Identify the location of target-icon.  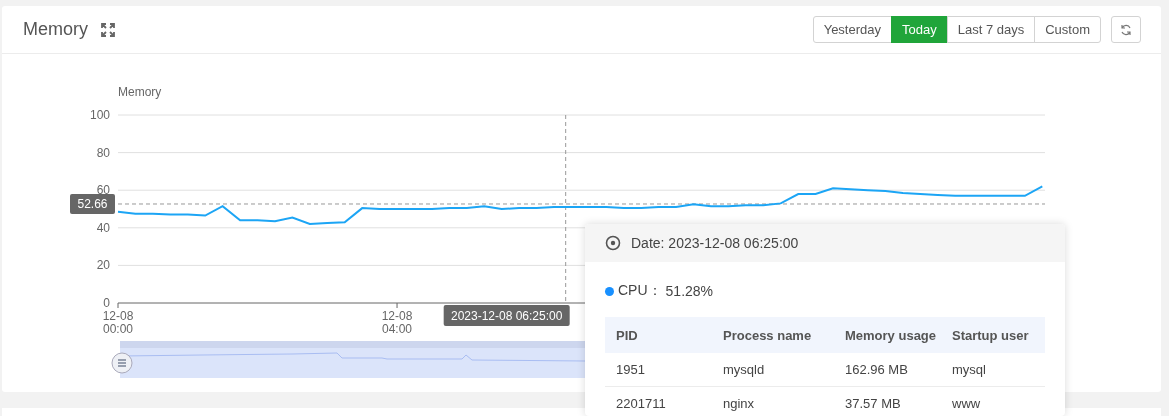
(613, 243).